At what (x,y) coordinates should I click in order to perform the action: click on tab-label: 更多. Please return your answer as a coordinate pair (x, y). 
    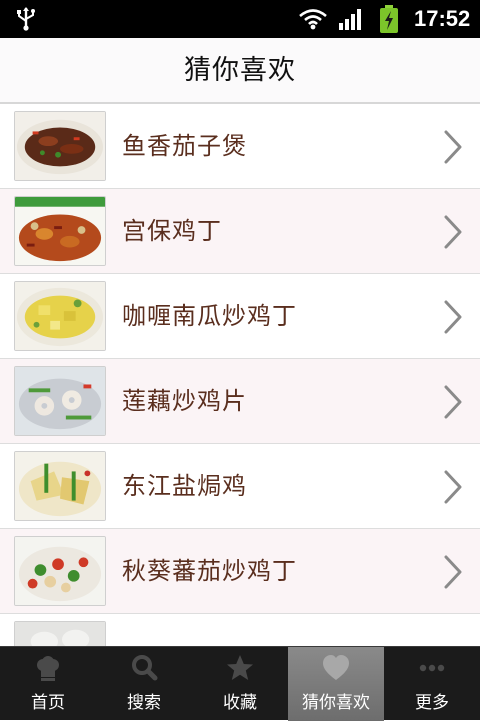
    Looking at the image, I should click on (432, 703).